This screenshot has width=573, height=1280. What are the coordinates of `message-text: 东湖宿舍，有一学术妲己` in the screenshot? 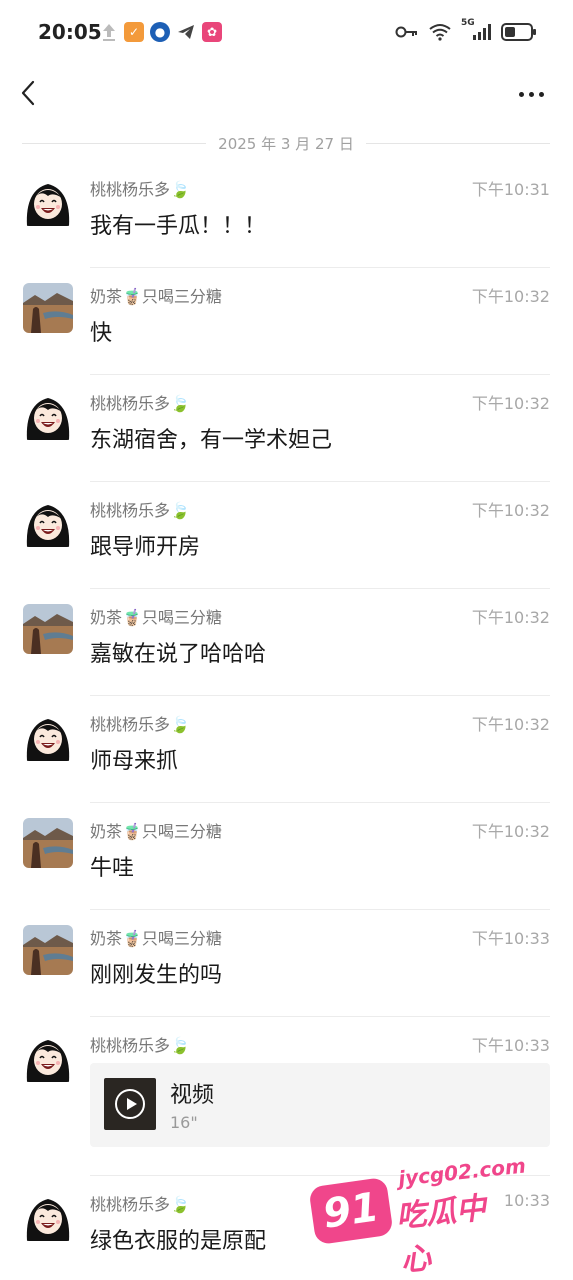 It's located at (211, 438).